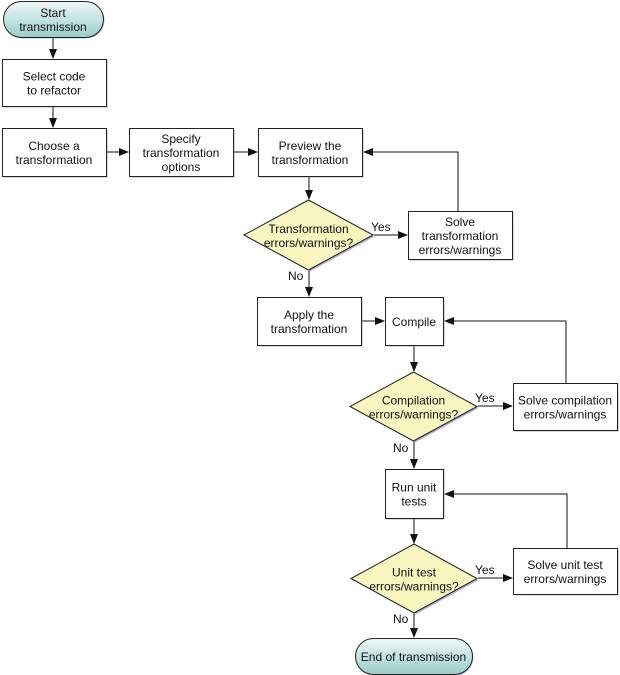  I want to click on edge-compilation-check-to-run-tests: No, so click(405, 455).